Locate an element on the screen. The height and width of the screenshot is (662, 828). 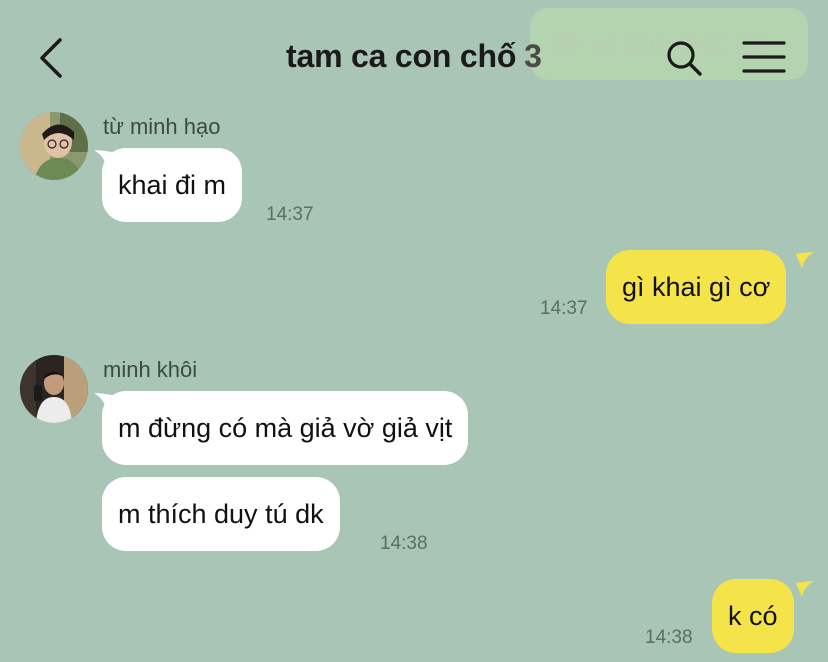
message-text: m đừng có mà giả vờ giả vịt is located at coordinates (285, 428).